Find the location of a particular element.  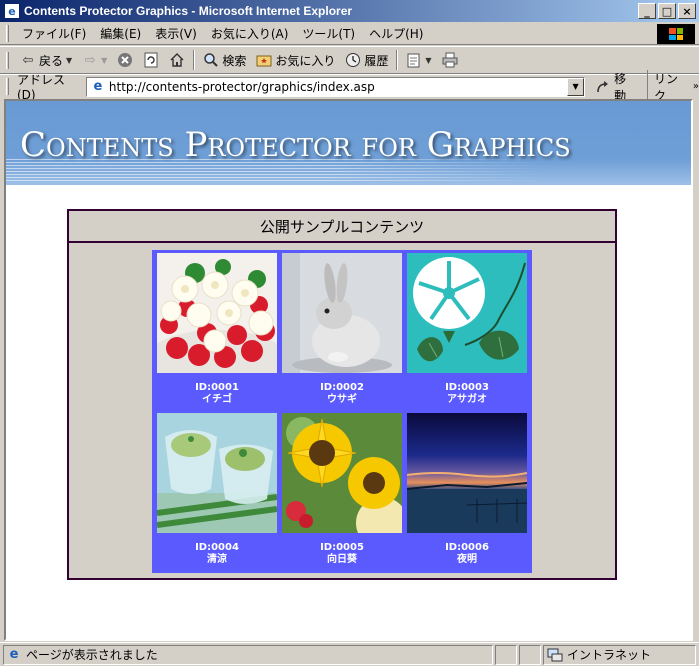

search-label: 検索 is located at coordinates (234, 60).